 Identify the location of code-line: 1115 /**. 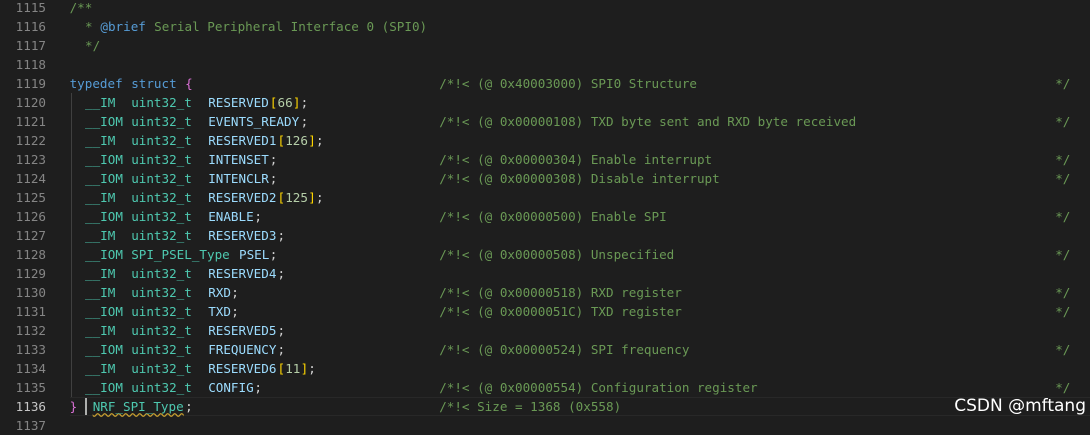
(545, 8).